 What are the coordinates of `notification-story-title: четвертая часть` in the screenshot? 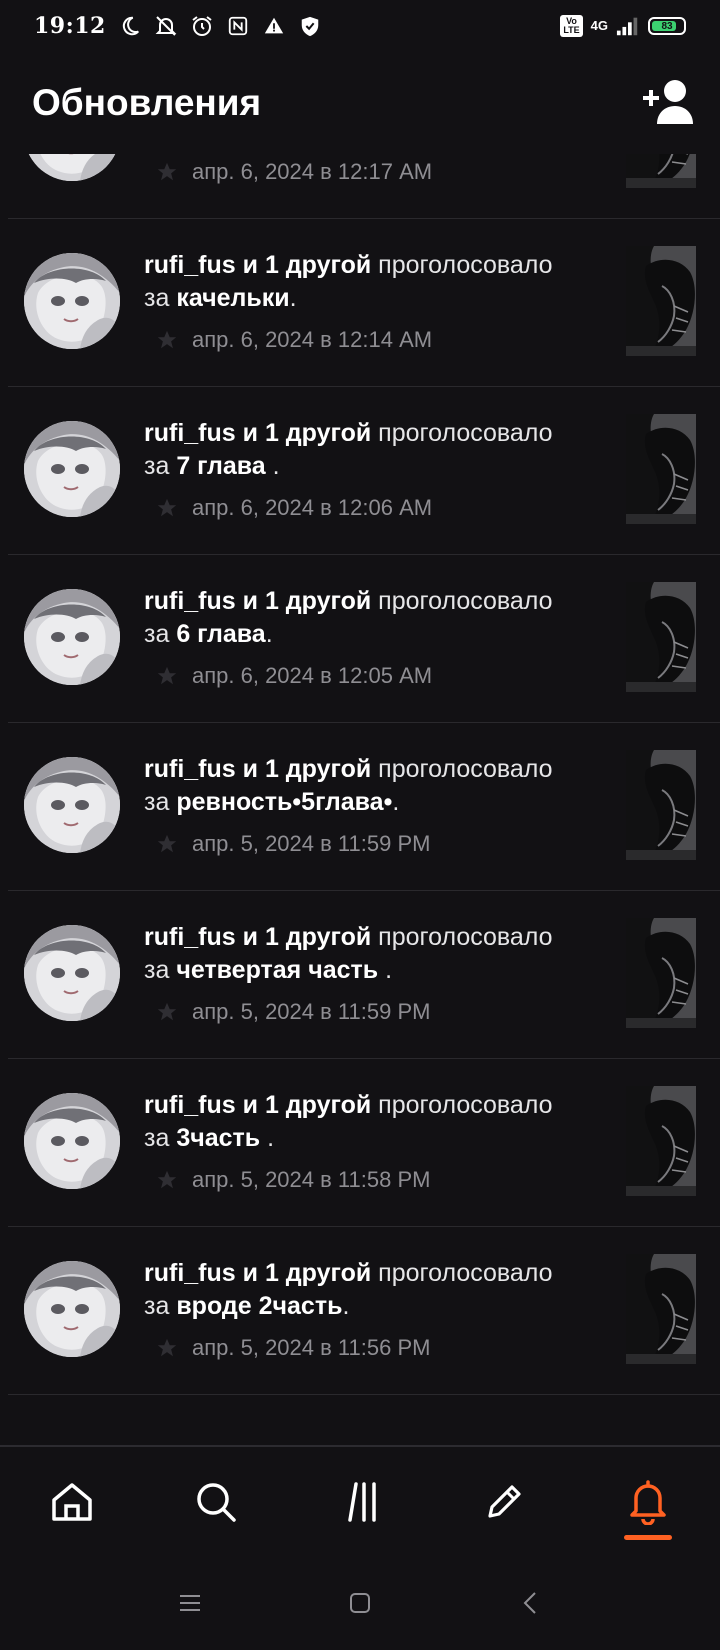 It's located at (277, 970).